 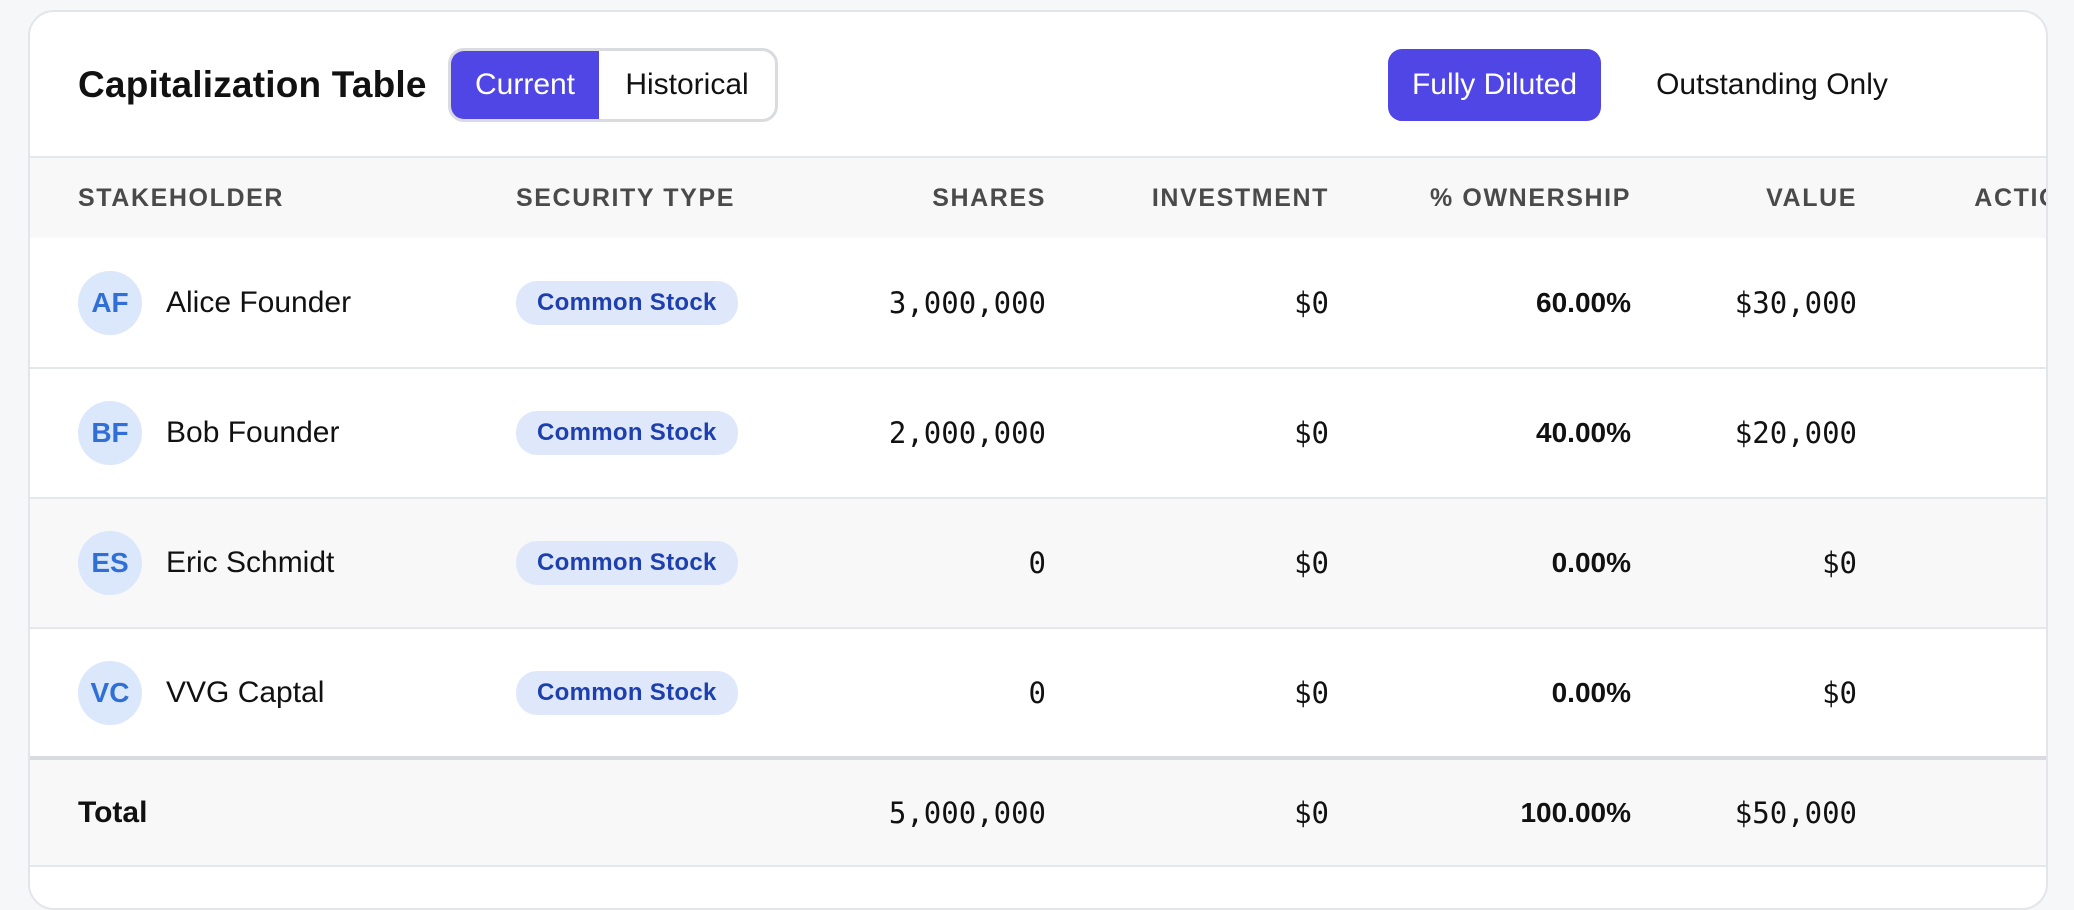 What do you see at coordinates (273, 198) in the screenshot?
I see `column-header-stakeholder: STAKEHOLDER` at bounding box center [273, 198].